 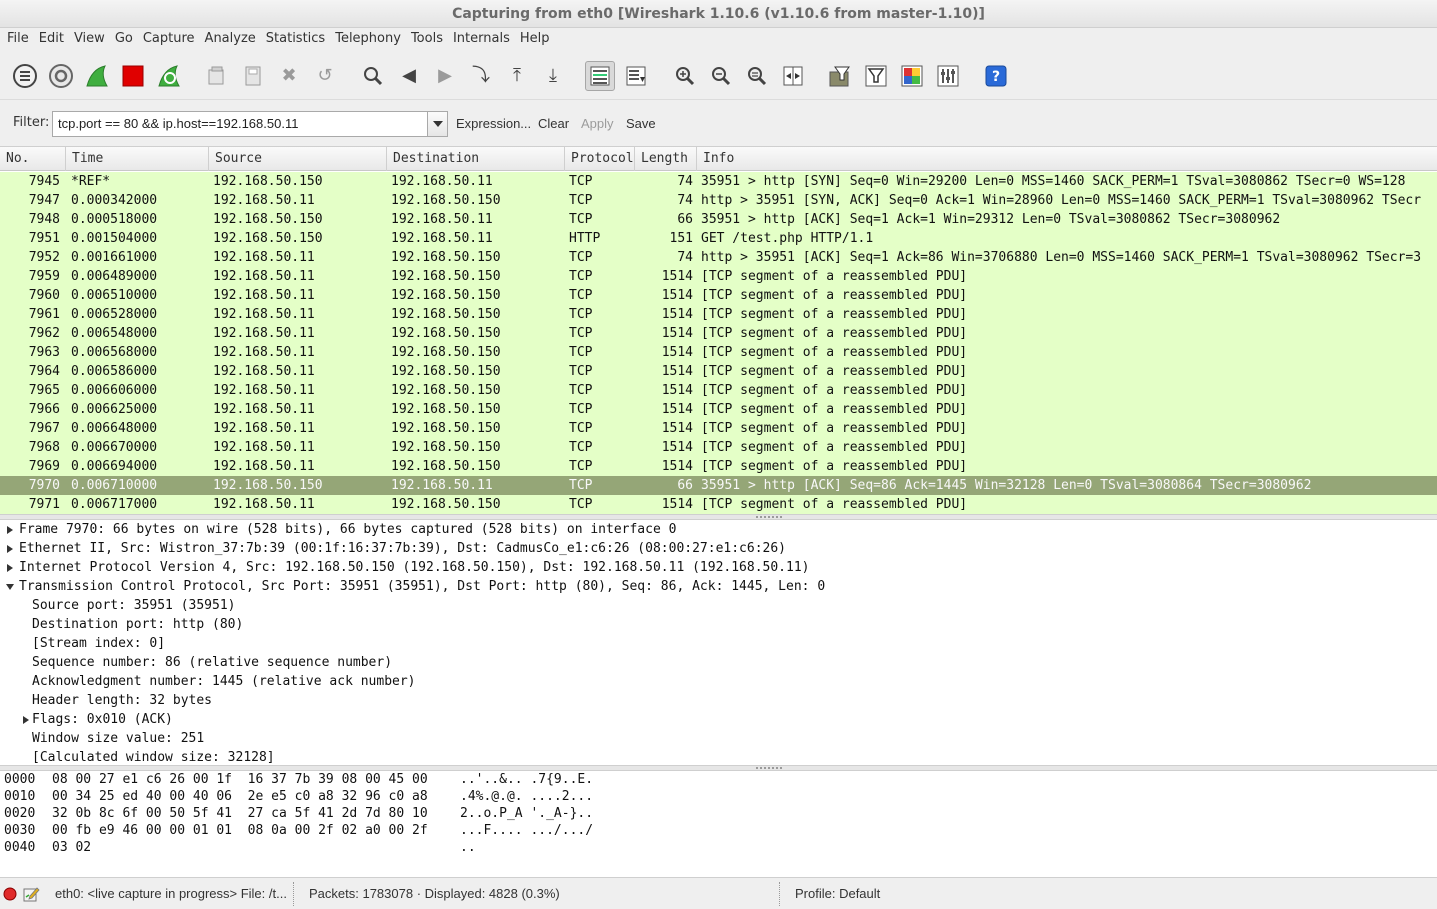 What do you see at coordinates (476, 159) in the screenshot?
I see `column-header-destination: Destination` at bounding box center [476, 159].